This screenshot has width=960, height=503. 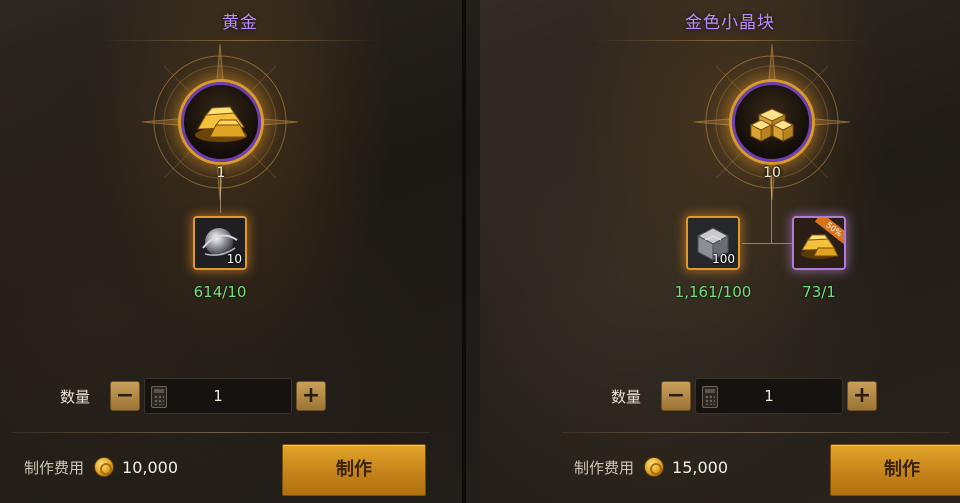 I want to click on material-slot-2: 50%, so click(x=819, y=243).